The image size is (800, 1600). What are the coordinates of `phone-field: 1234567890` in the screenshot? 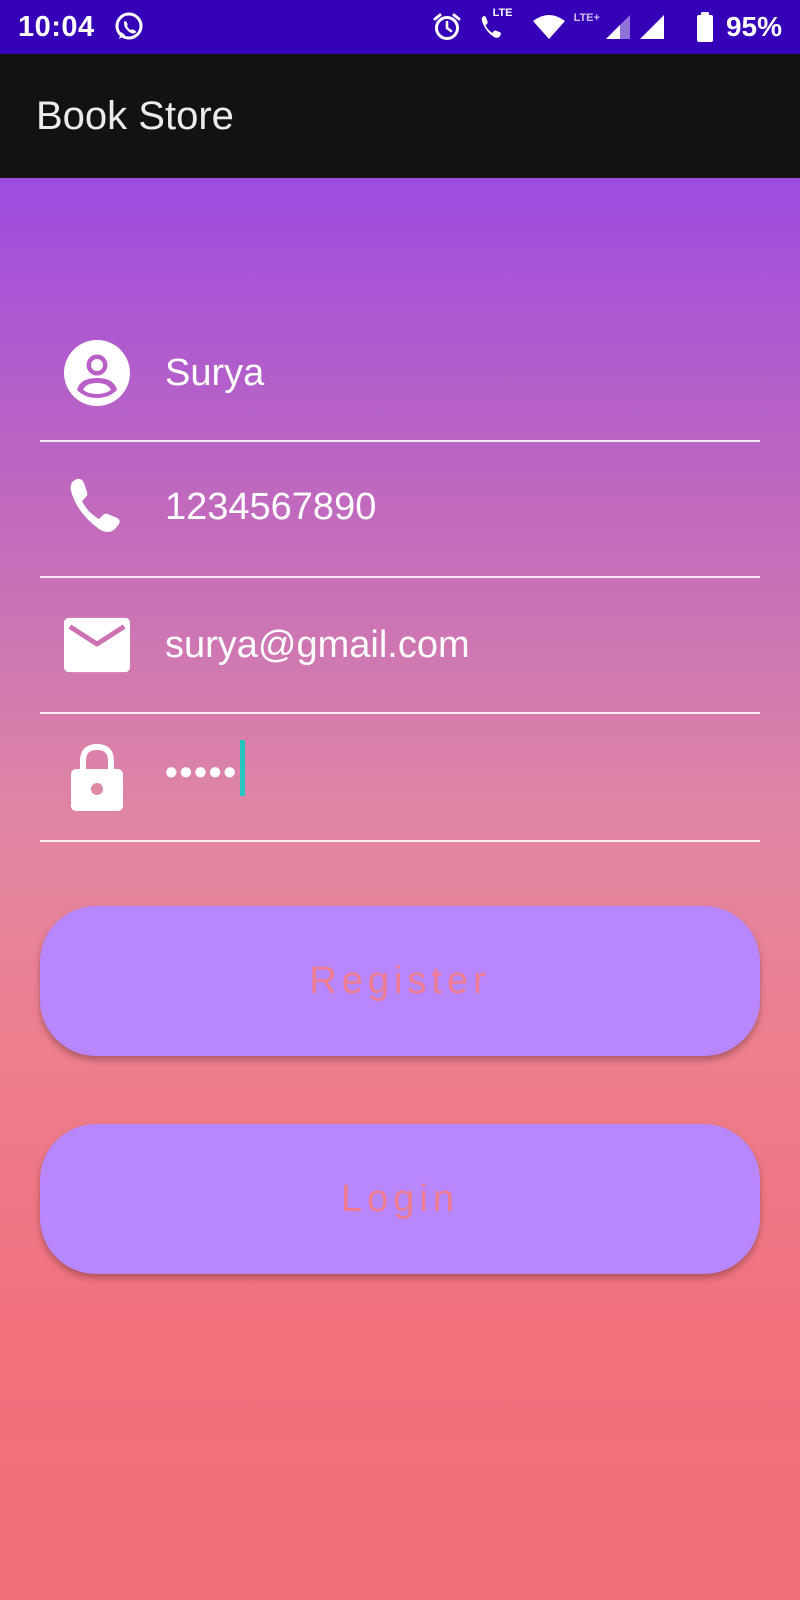 It's located at (400, 511).